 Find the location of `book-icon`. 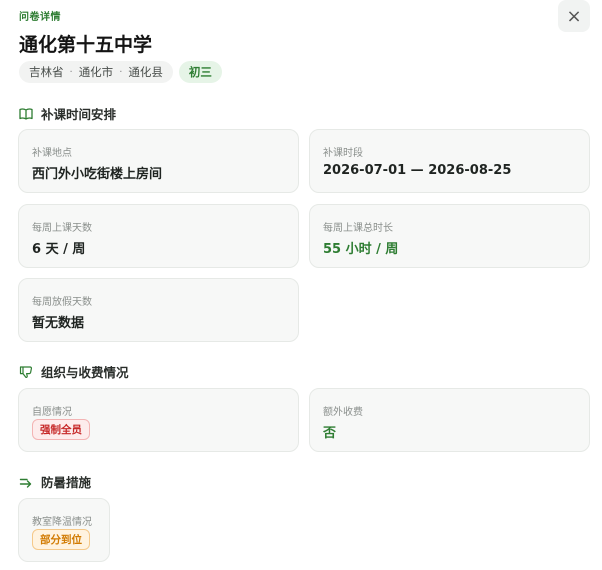

book-icon is located at coordinates (26, 114).